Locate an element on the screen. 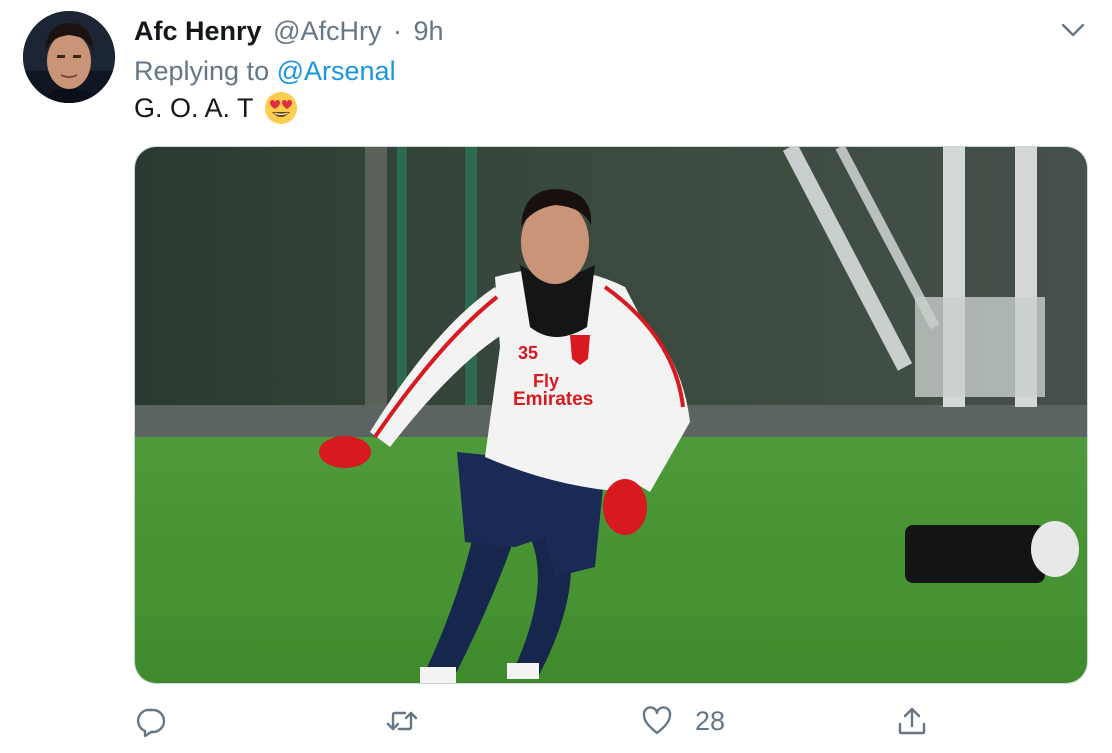 The image size is (1112, 753). tweet-header: Afc Henry @AfcHry · 9h is located at coordinates (289, 31).